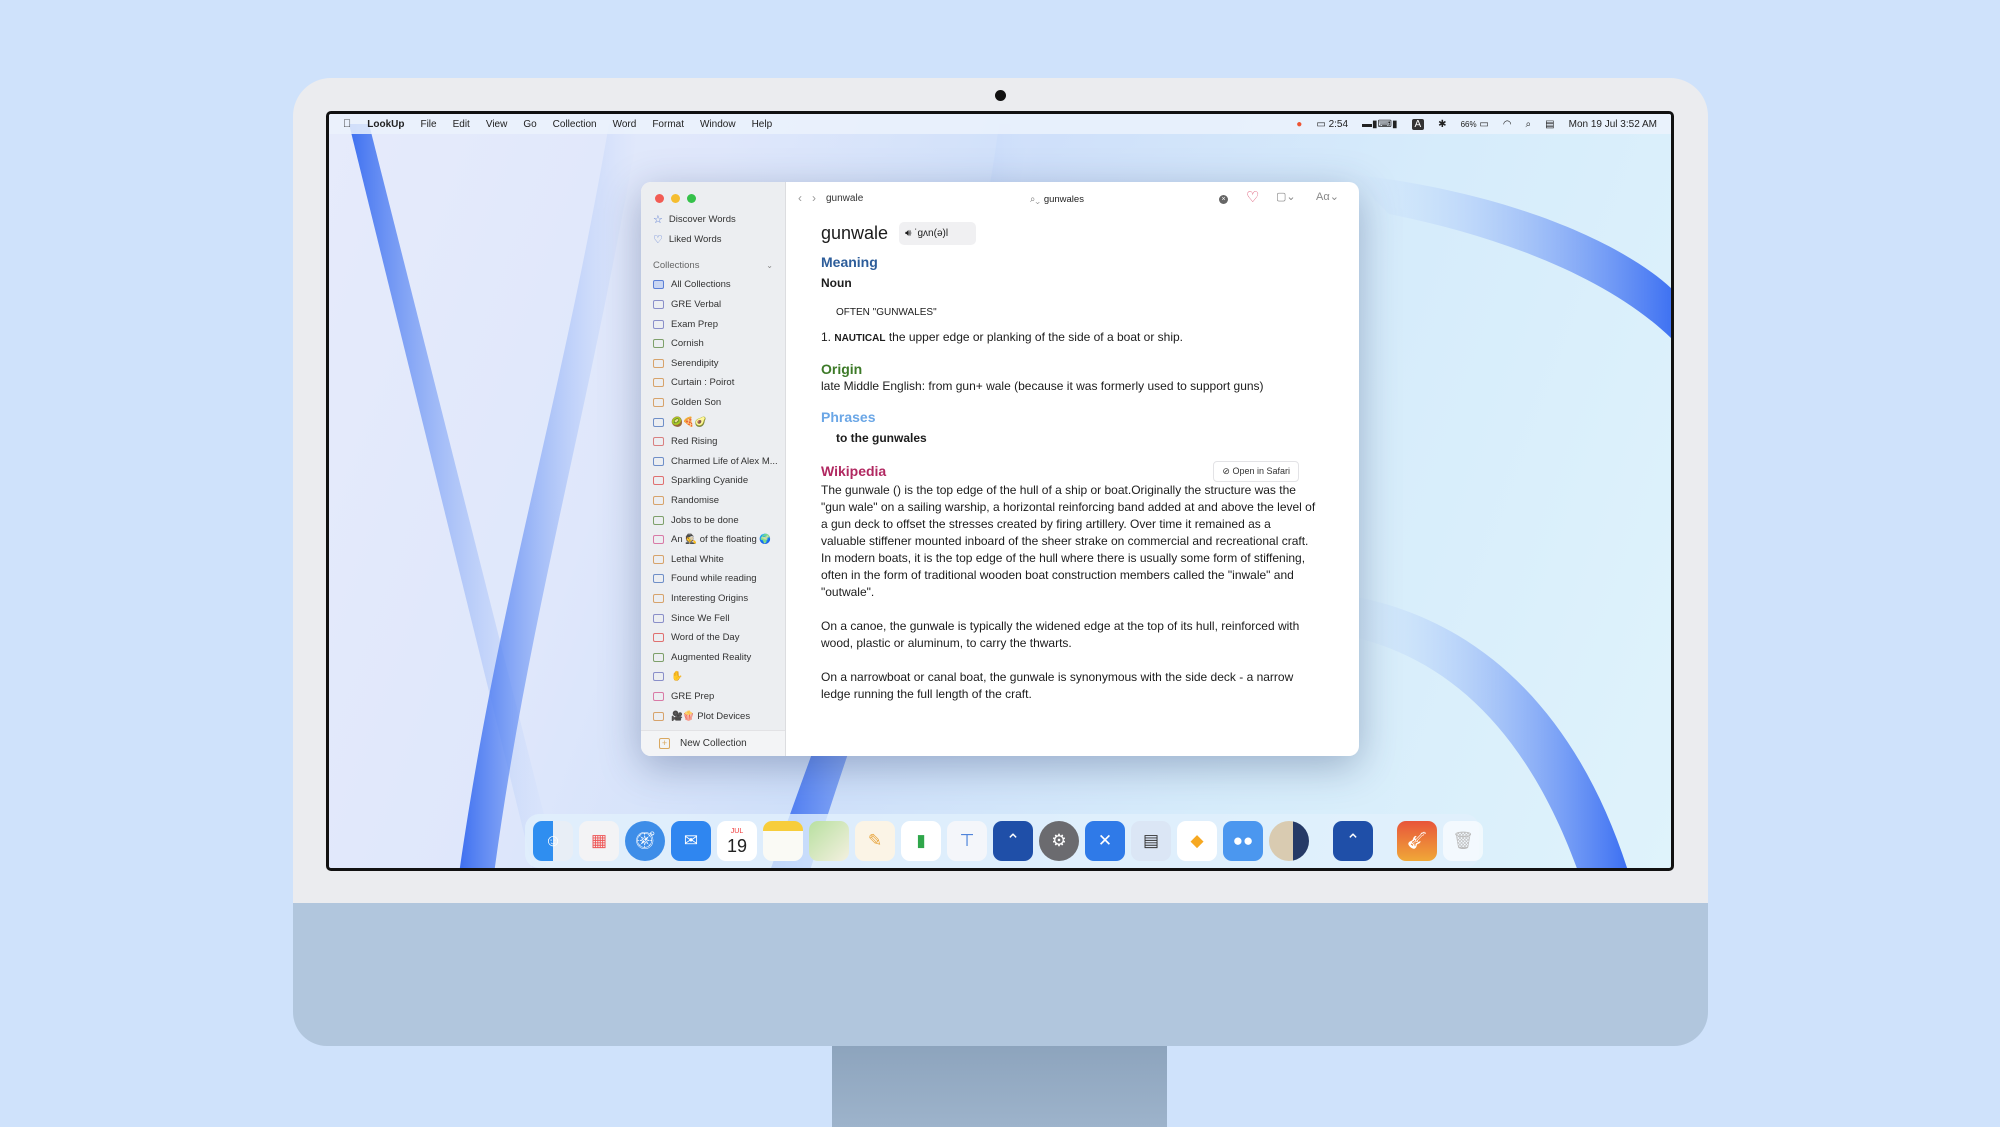 The width and height of the screenshot is (2000, 1127). Describe the element at coordinates (713, 540) in the screenshot. I see `sidebar-collection-item: An 🕵️ of the floating 🌍` at that location.